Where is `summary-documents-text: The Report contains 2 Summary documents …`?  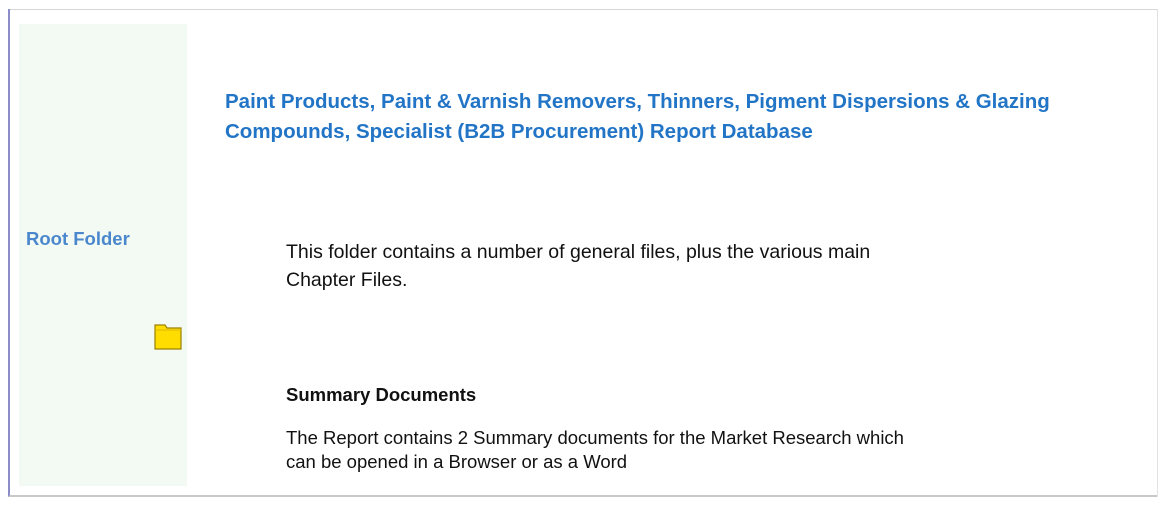
summary-documents-text: The Report contains 2 Summary documents … is located at coordinates (595, 449).